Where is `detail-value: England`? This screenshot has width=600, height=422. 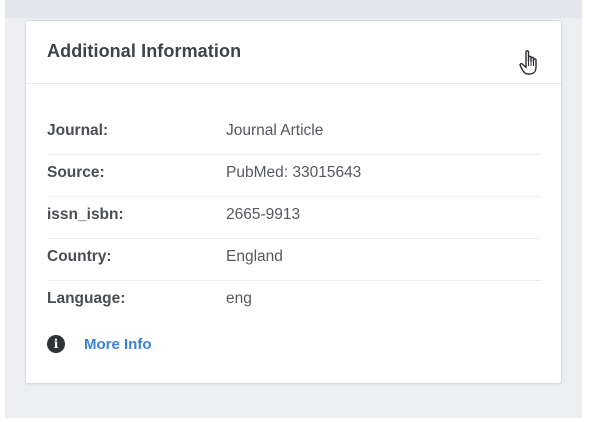
detail-value: England is located at coordinates (254, 256).